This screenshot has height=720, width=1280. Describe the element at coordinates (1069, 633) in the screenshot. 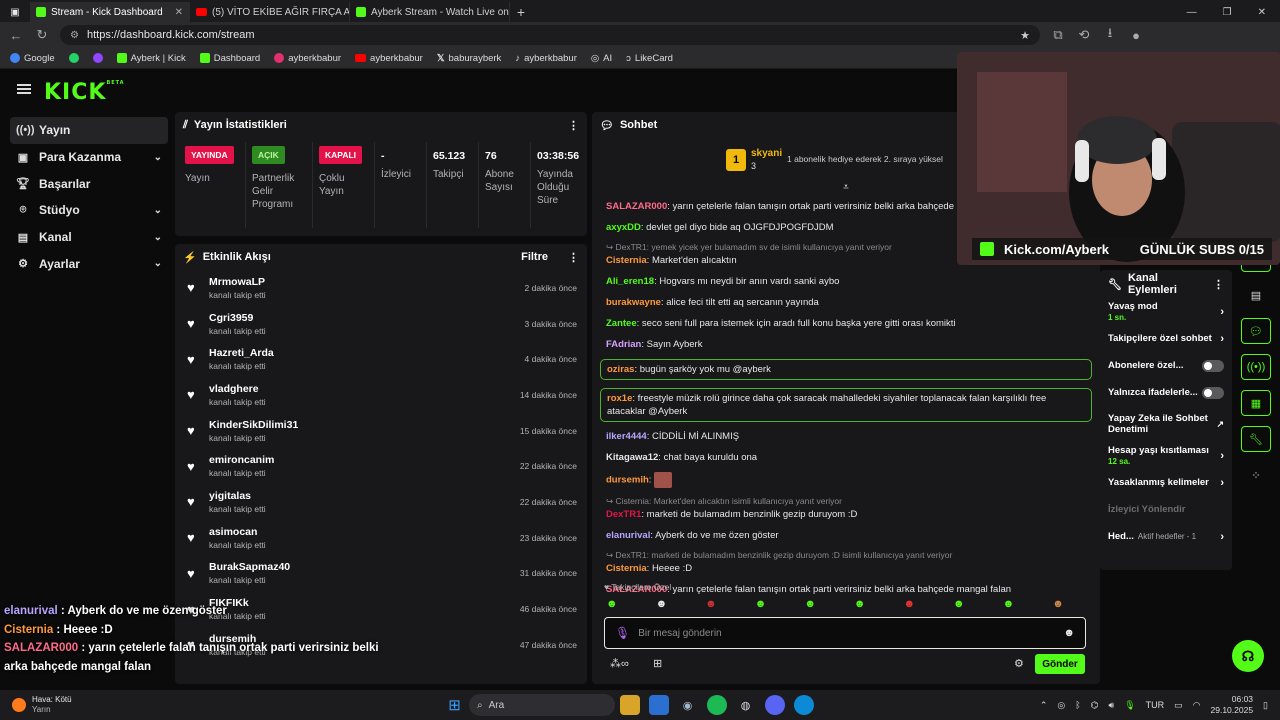

I see `emoji-icon: ☻` at that location.